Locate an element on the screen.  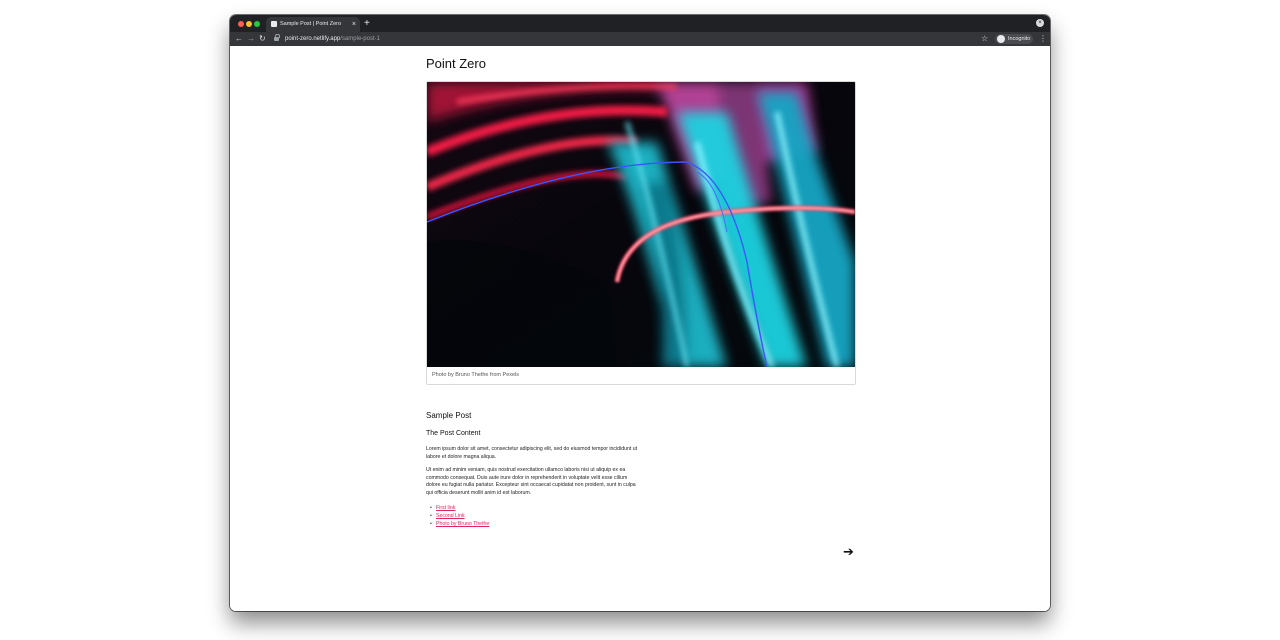
favicon-icon is located at coordinates (274, 24).